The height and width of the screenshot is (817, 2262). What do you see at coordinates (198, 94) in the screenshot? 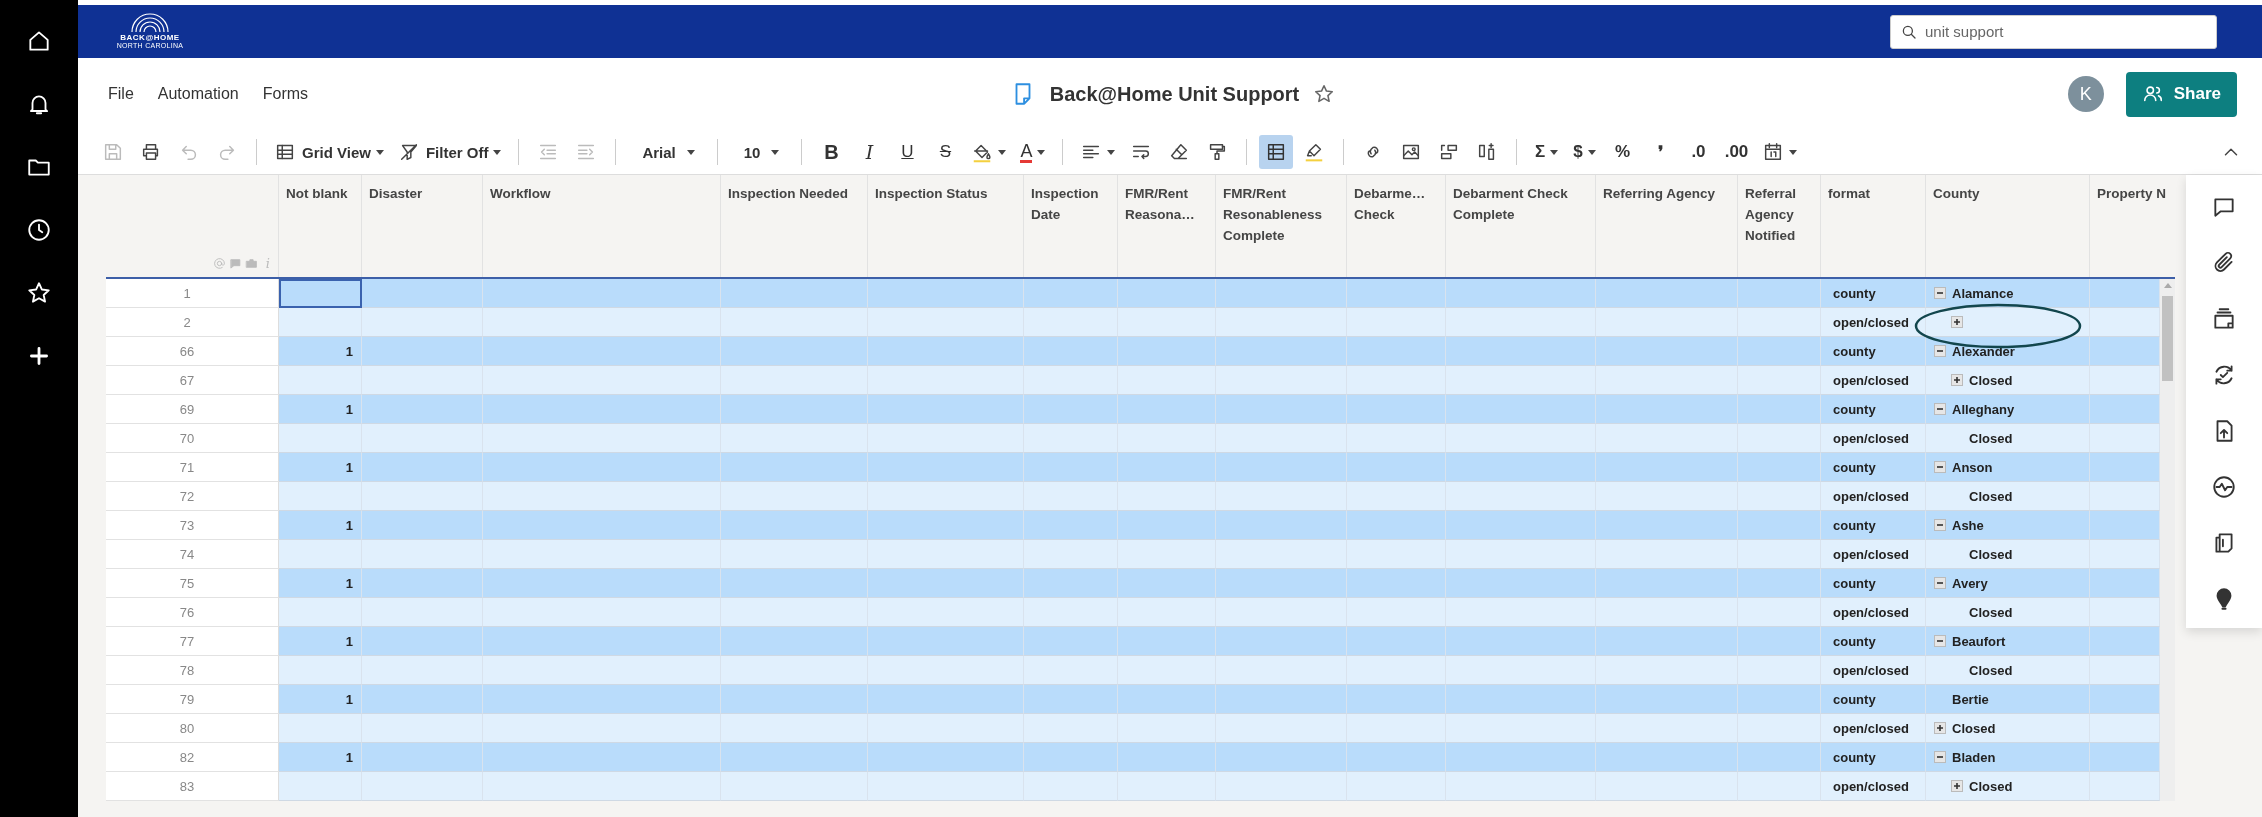
I see `menu-item: Automation` at bounding box center [198, 94].